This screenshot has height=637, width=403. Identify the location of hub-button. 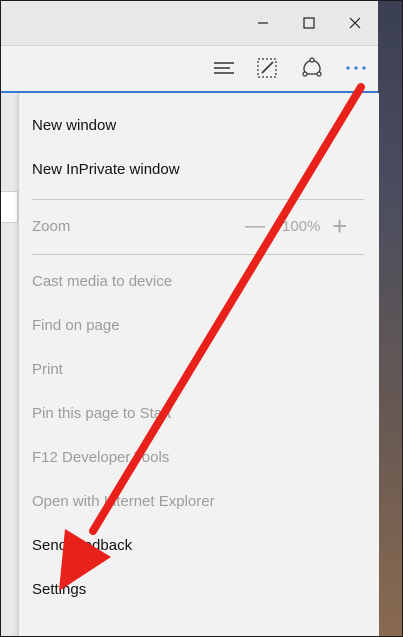
(224, 68).